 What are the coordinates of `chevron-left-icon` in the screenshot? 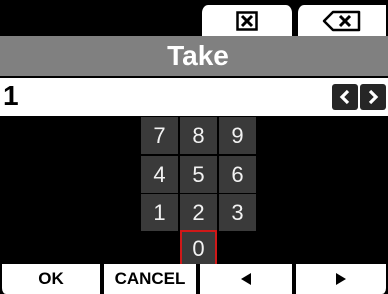 It's located at (344, 97).